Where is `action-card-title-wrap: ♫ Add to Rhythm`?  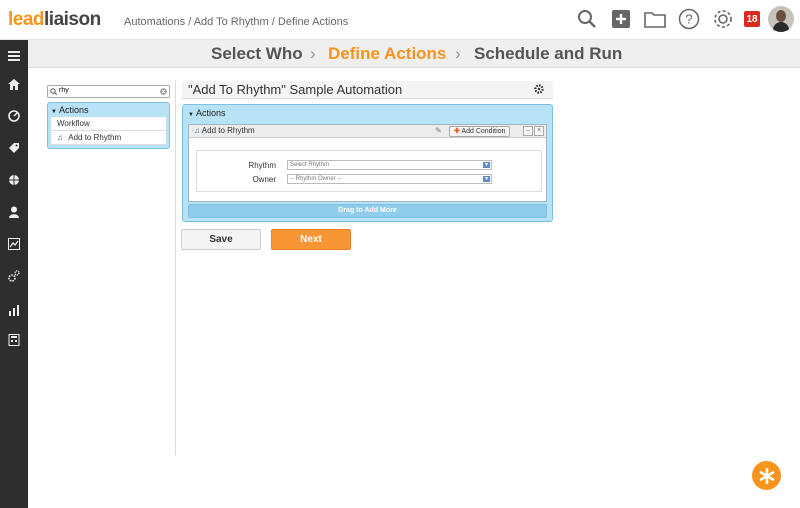 action-card-title-wrap: ♫ Add to Rhythm is located at coordinates (224, 130).